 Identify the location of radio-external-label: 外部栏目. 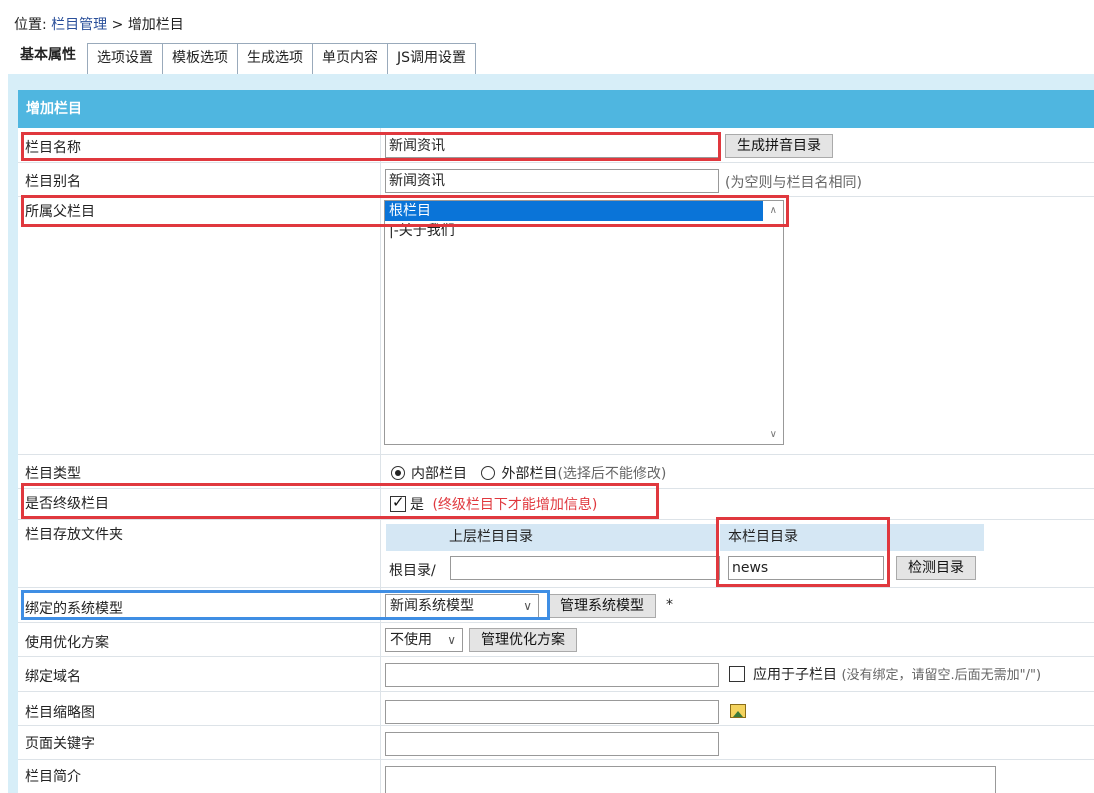
(529, 474).